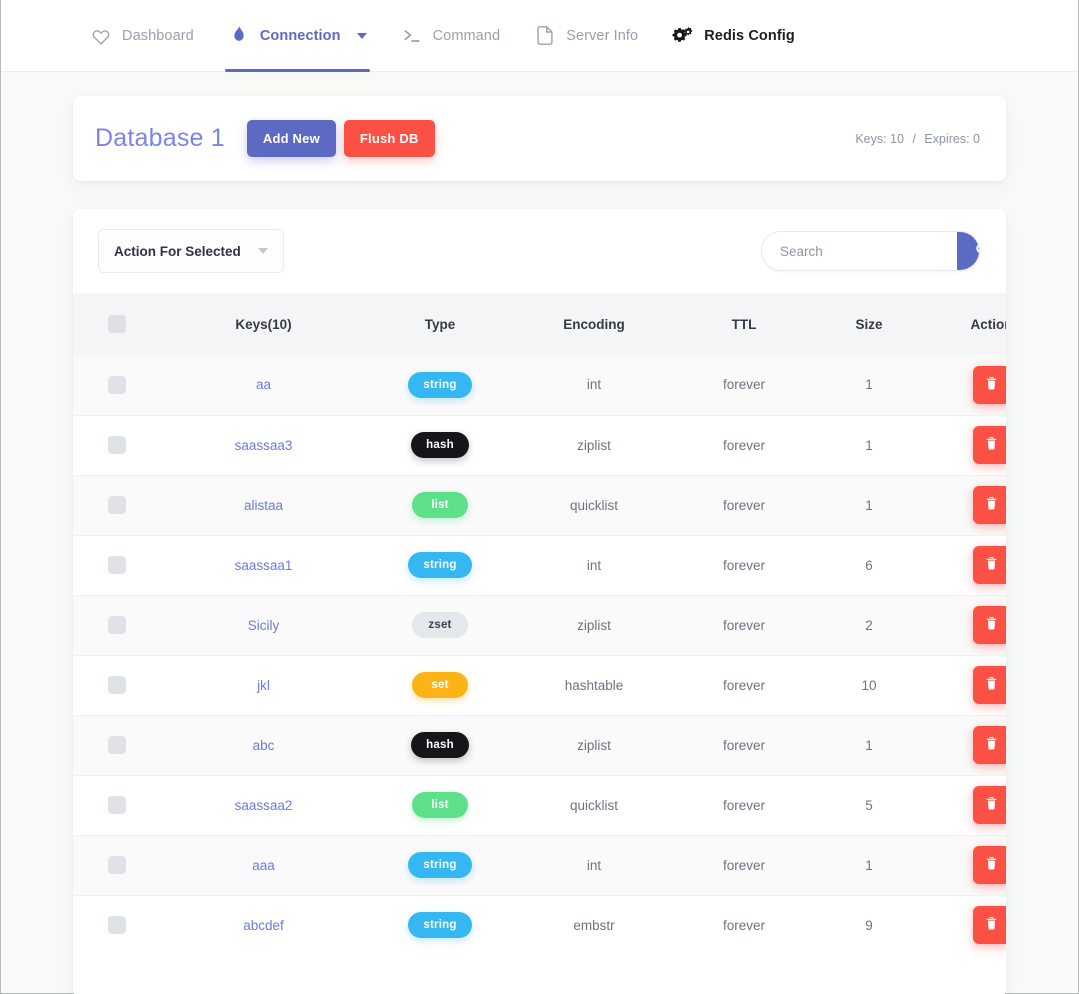 This screenshot has width=1079, height=994. Describe the element at coordinates (361, 35) in the screenshot. I see `chevron-down-icon` at that location.